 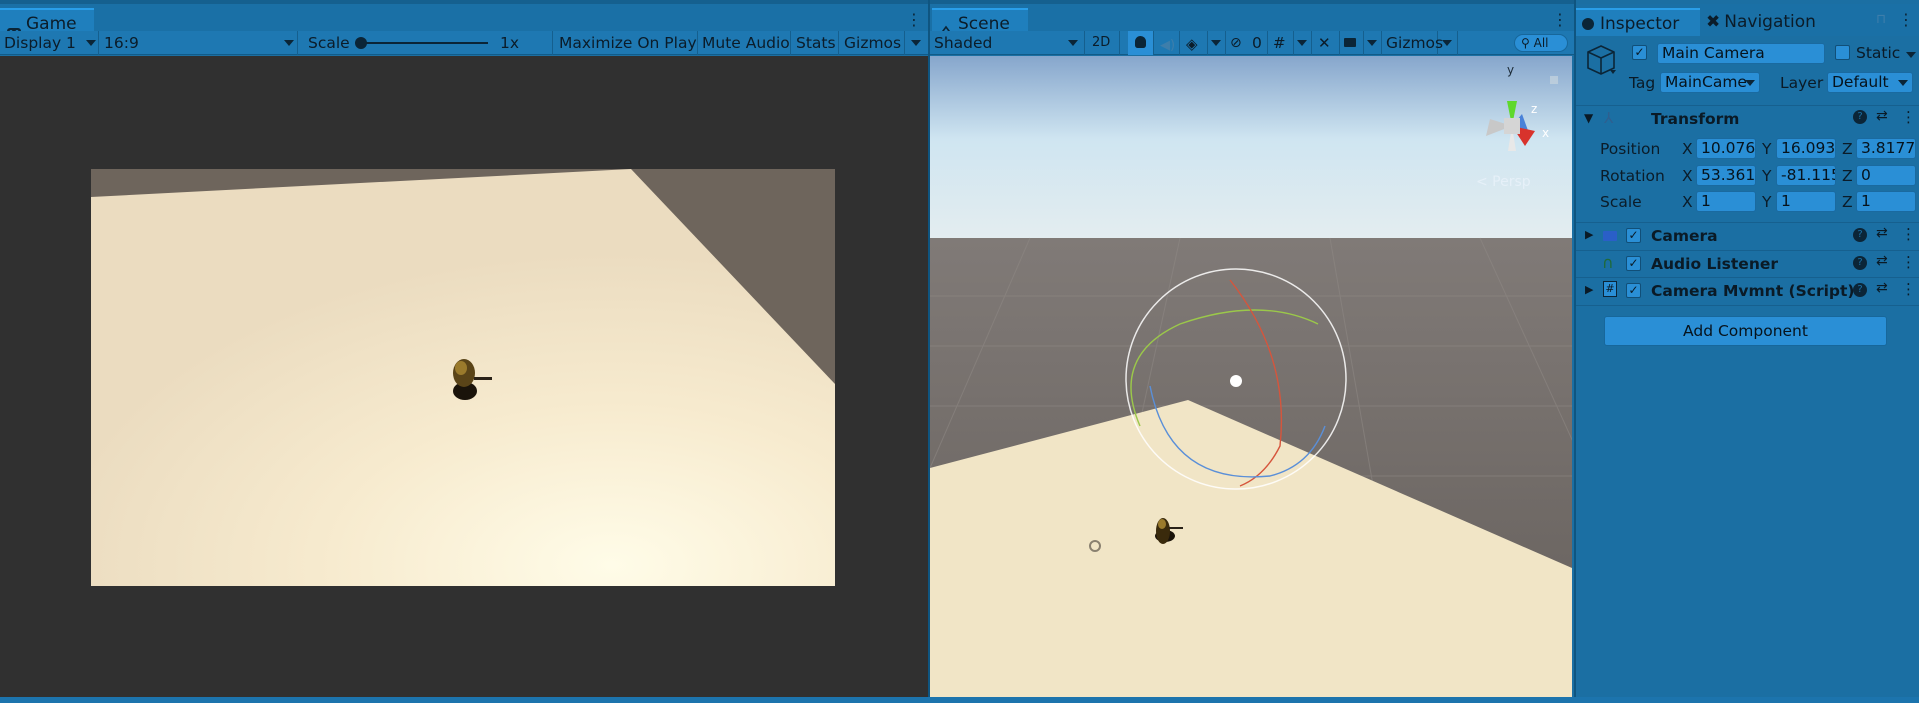 I want to click on mute-label: Mute Audio, so click(x=746, y=43).